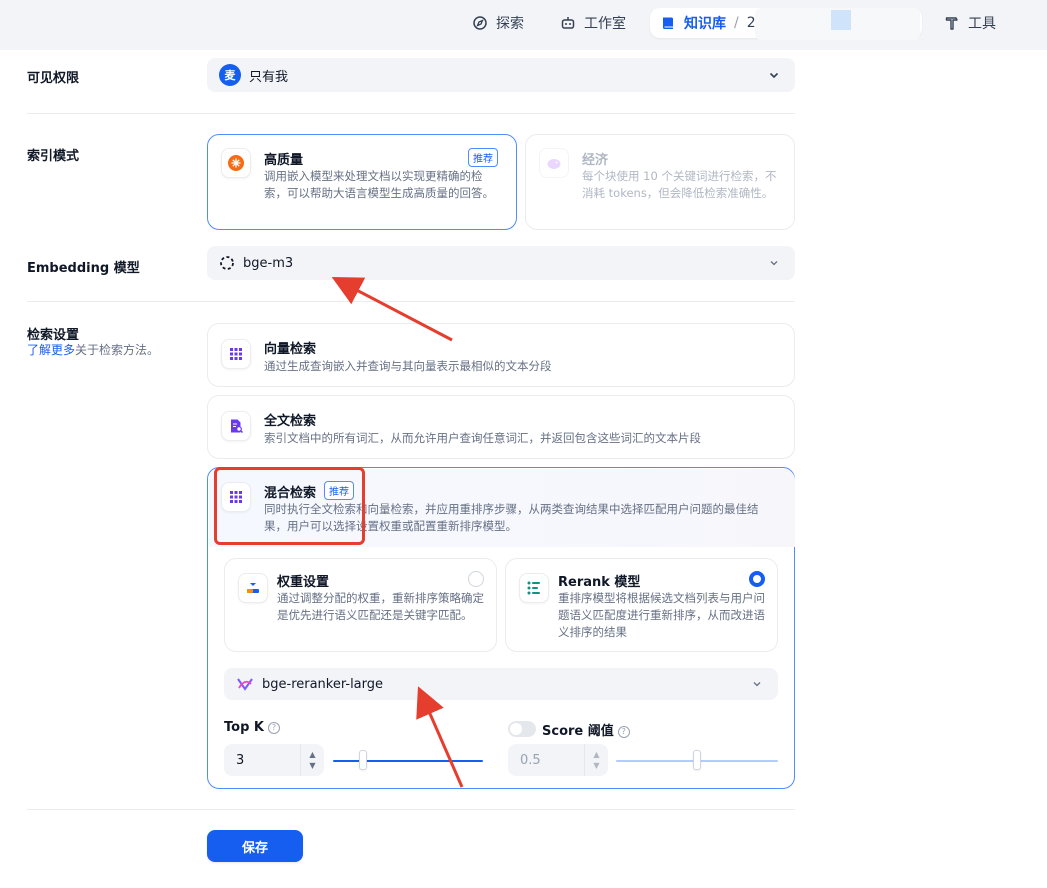 This screenshot has width=1047, height=888. What do you see at coordinates (530, 760) in the screenshot?
I see `score-threshold-value: 0.5` at bounding box center [530, 760].